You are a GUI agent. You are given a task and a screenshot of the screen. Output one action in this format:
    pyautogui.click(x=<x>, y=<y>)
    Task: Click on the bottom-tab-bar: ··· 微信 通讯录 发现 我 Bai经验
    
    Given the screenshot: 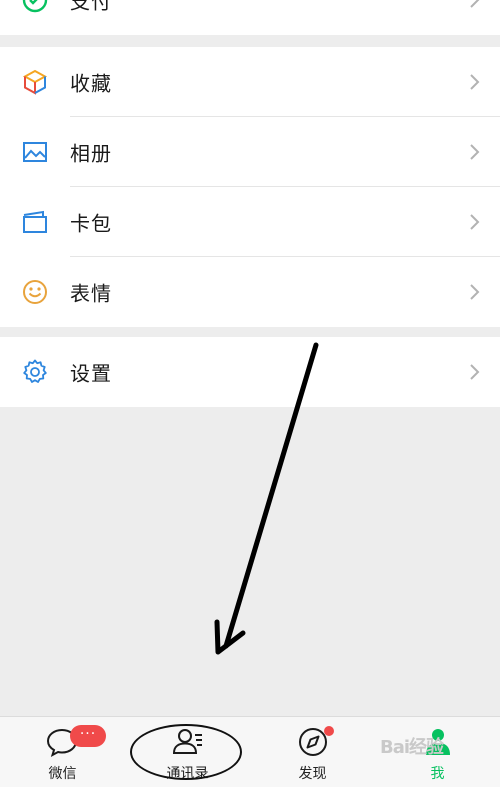 What is the action you would take?
    pyautogui.click(x=250, y=751)
    